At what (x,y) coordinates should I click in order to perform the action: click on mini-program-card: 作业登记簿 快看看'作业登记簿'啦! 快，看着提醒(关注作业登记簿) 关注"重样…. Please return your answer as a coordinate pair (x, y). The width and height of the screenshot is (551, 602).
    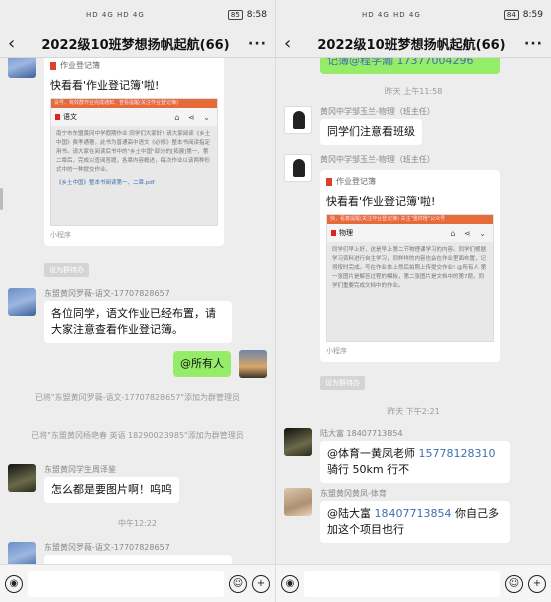
    Looking at the image, I should click on (410, 266).